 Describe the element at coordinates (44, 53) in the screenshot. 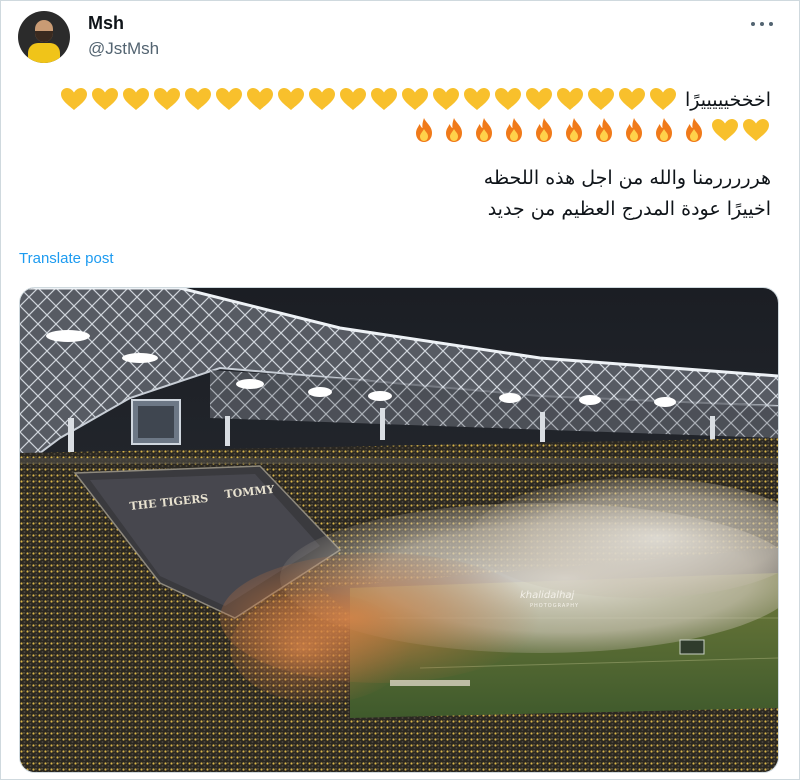

I see `avatar-shirt` at that location.